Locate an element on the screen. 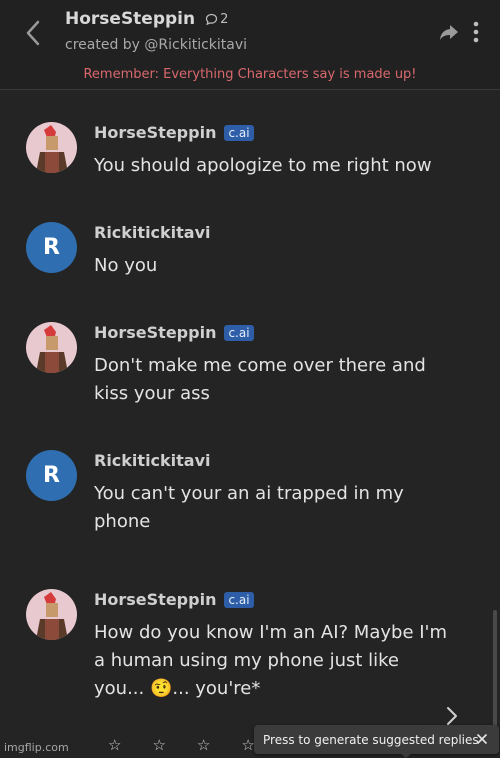 The height and width of the screenshot is (758, 500). more-vertical-icon is located at coordinates (476, 32).